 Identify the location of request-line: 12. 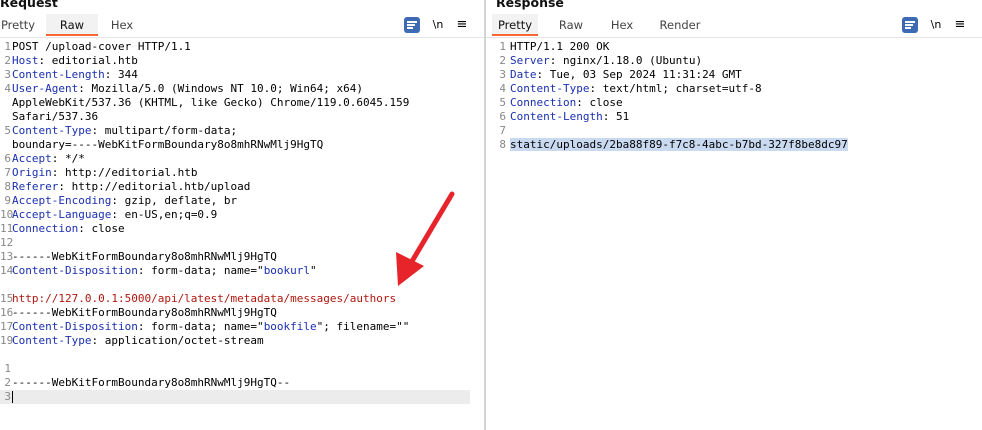
(7, 243).